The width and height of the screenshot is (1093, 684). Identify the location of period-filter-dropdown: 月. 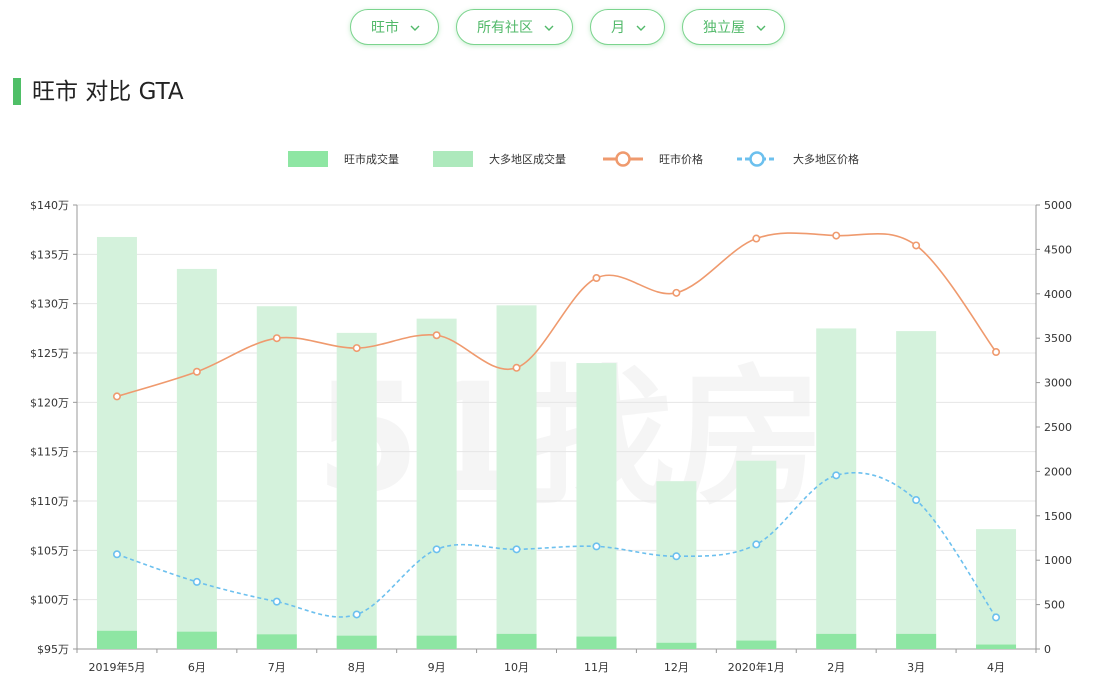
(627, 27).